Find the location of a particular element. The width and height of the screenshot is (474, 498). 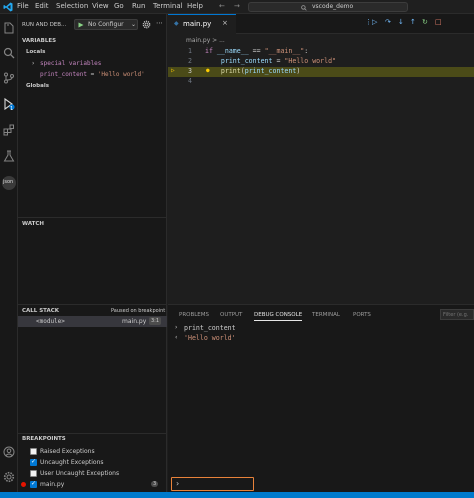

activity-bar: 1 json is located at coordinates (9, 253).